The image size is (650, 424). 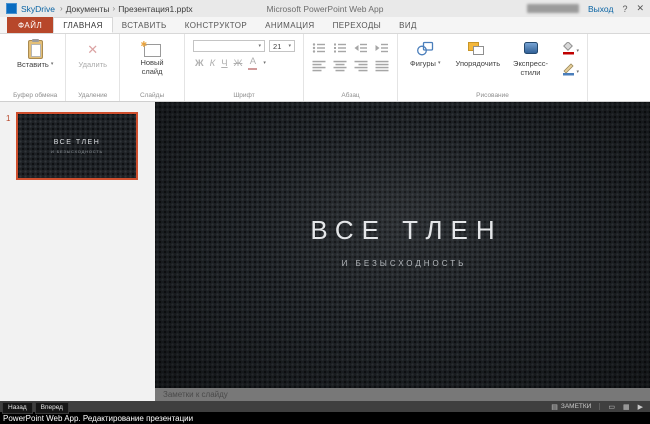 I want to click on quick-styles-label: Экспресс-стили, so click(x=530, y=68).